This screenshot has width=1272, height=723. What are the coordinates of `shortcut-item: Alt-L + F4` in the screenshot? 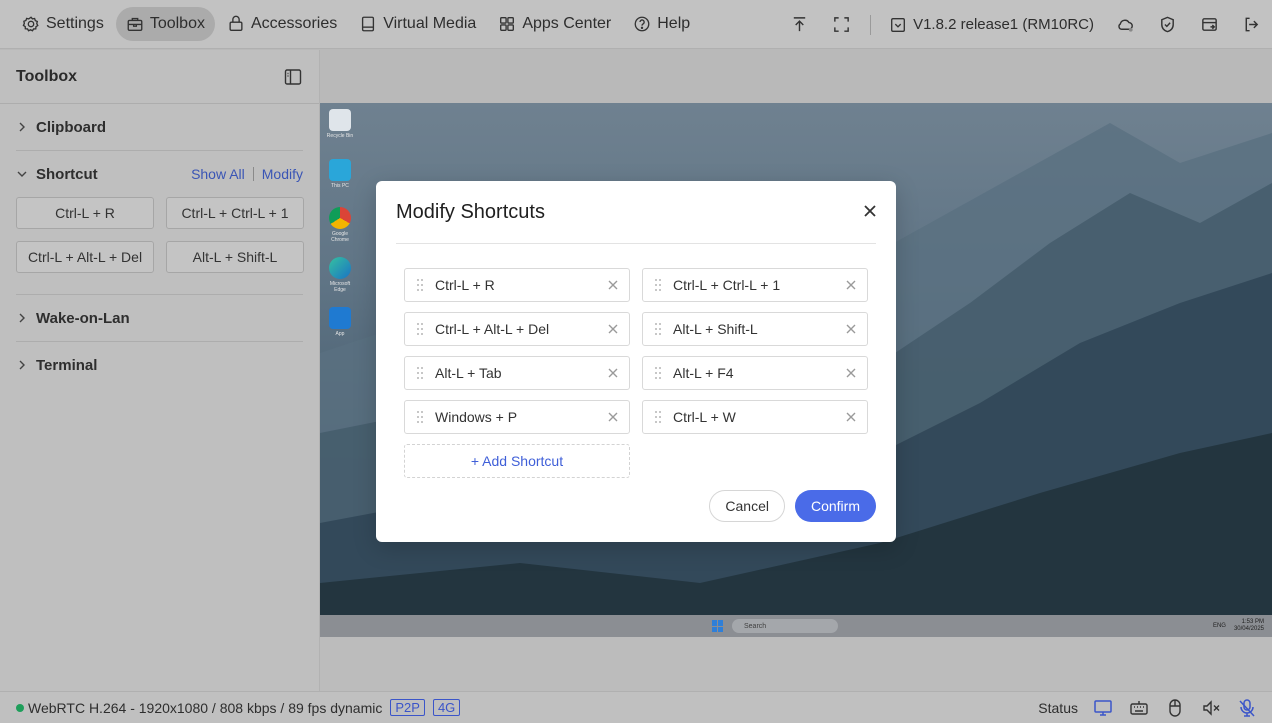 It's located at (755, 373).